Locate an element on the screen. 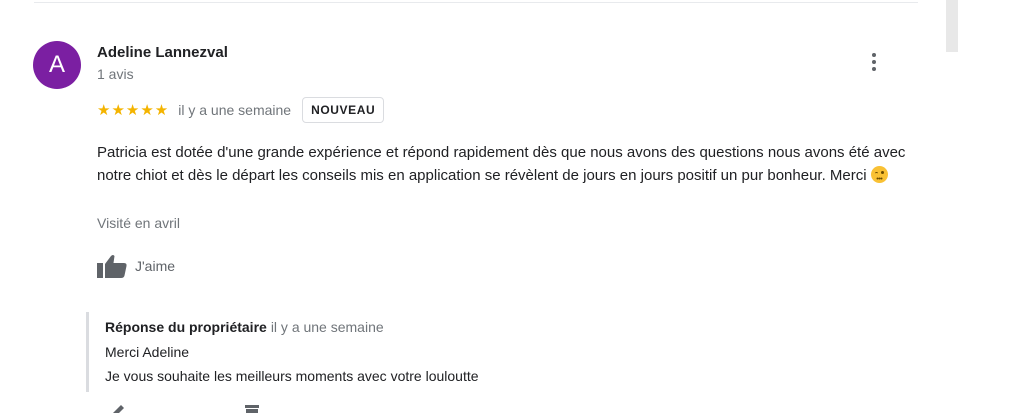 The height and width of the screenshot is (413, 1022). reply-owner-label: Réponse du propriétaire is located at coordinates (186, 327).